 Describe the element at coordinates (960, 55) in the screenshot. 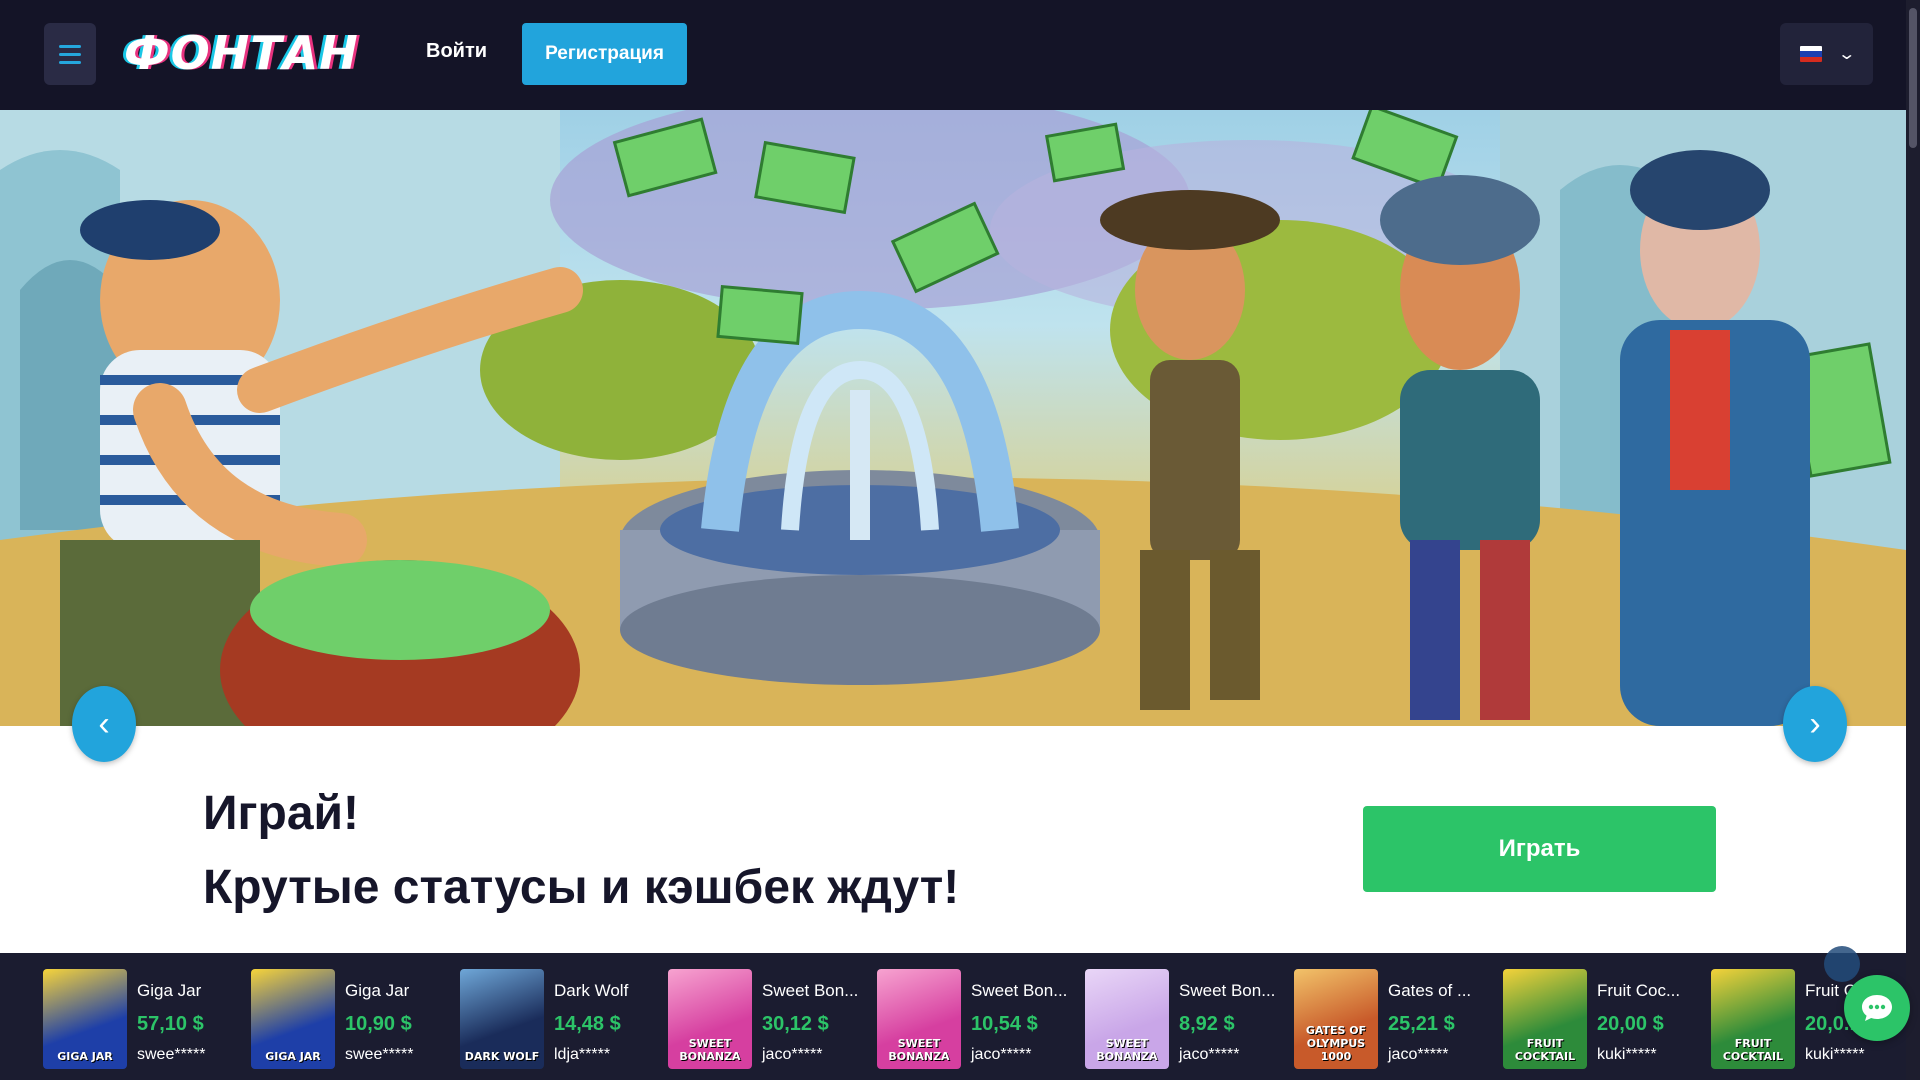

I see `top-header: ФОНТАН Войти Регистрация ⌄` at that location.